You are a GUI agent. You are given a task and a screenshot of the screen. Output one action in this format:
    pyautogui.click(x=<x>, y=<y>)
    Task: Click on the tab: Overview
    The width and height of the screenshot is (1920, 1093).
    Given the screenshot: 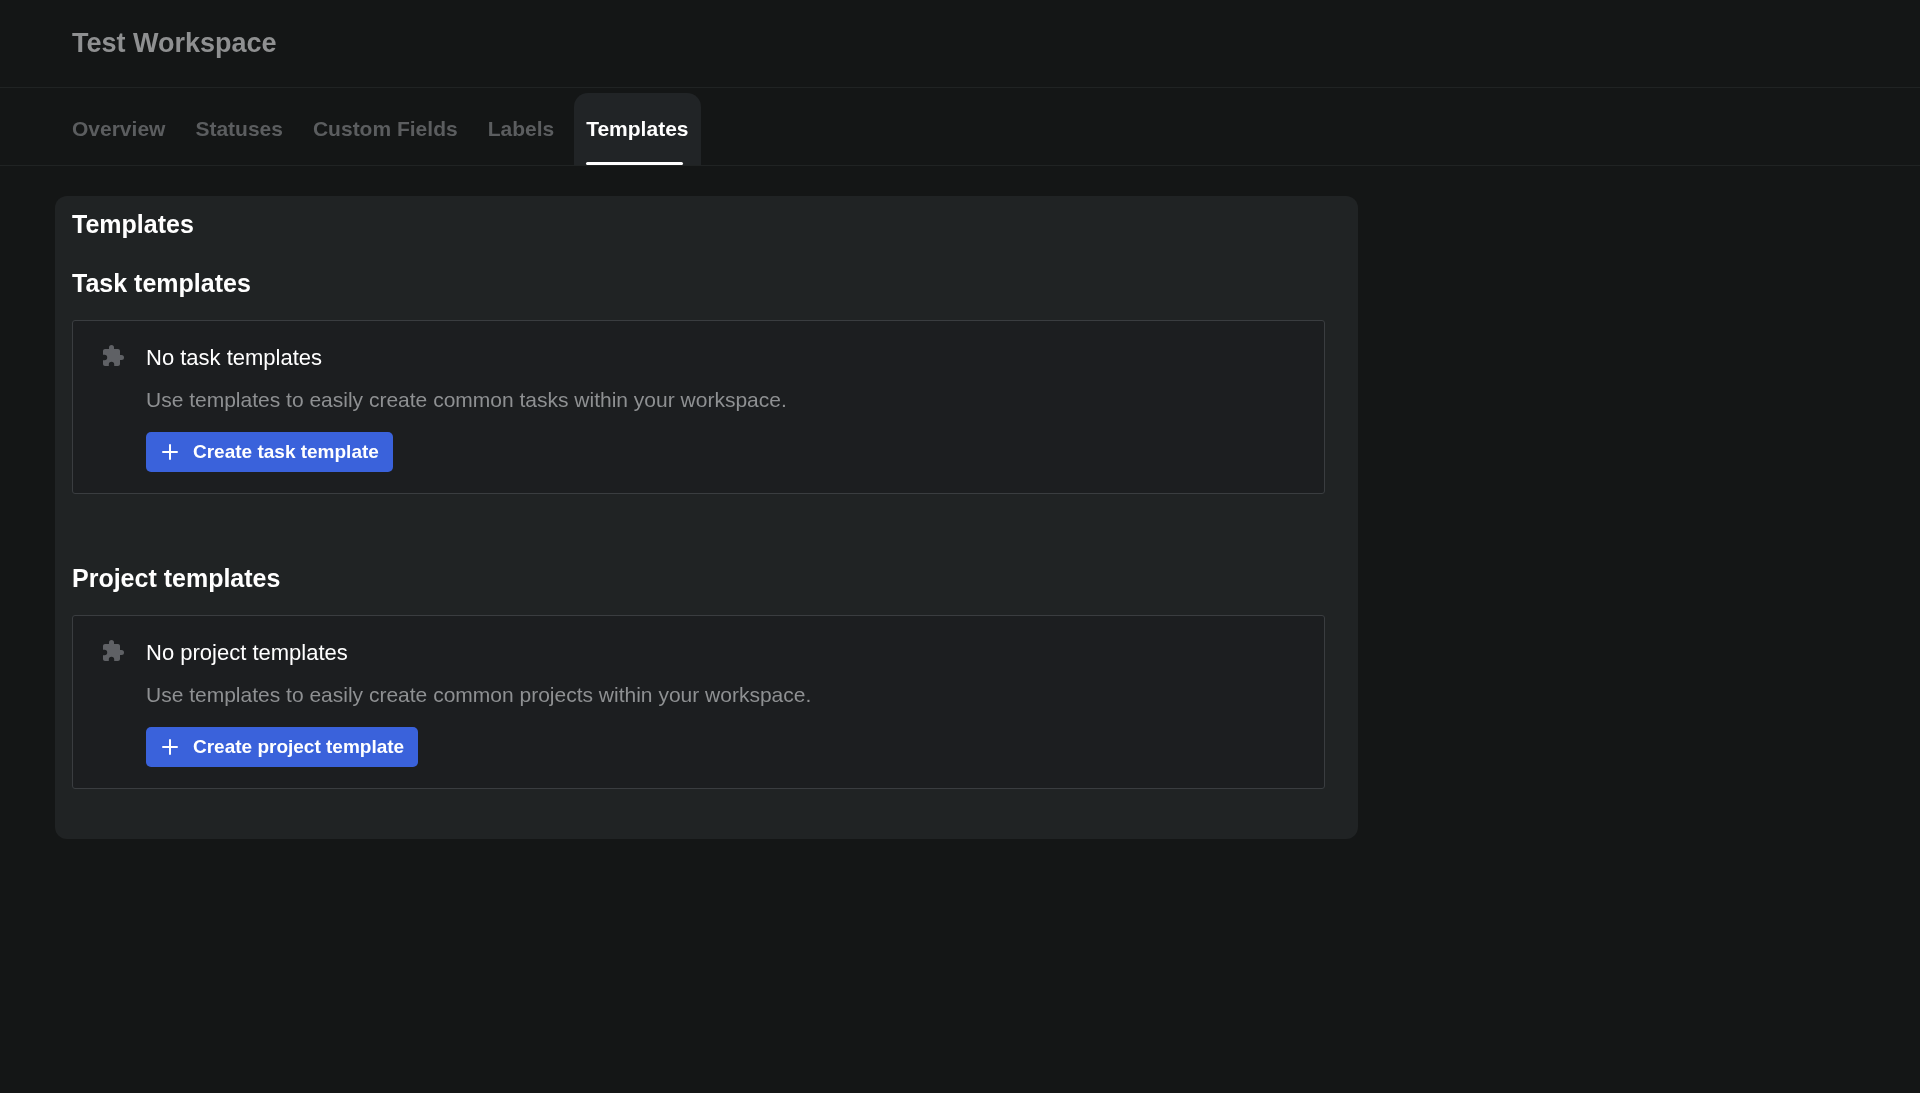 What is the action you would take?
    pyautogui.click(x=119, y=129)
    